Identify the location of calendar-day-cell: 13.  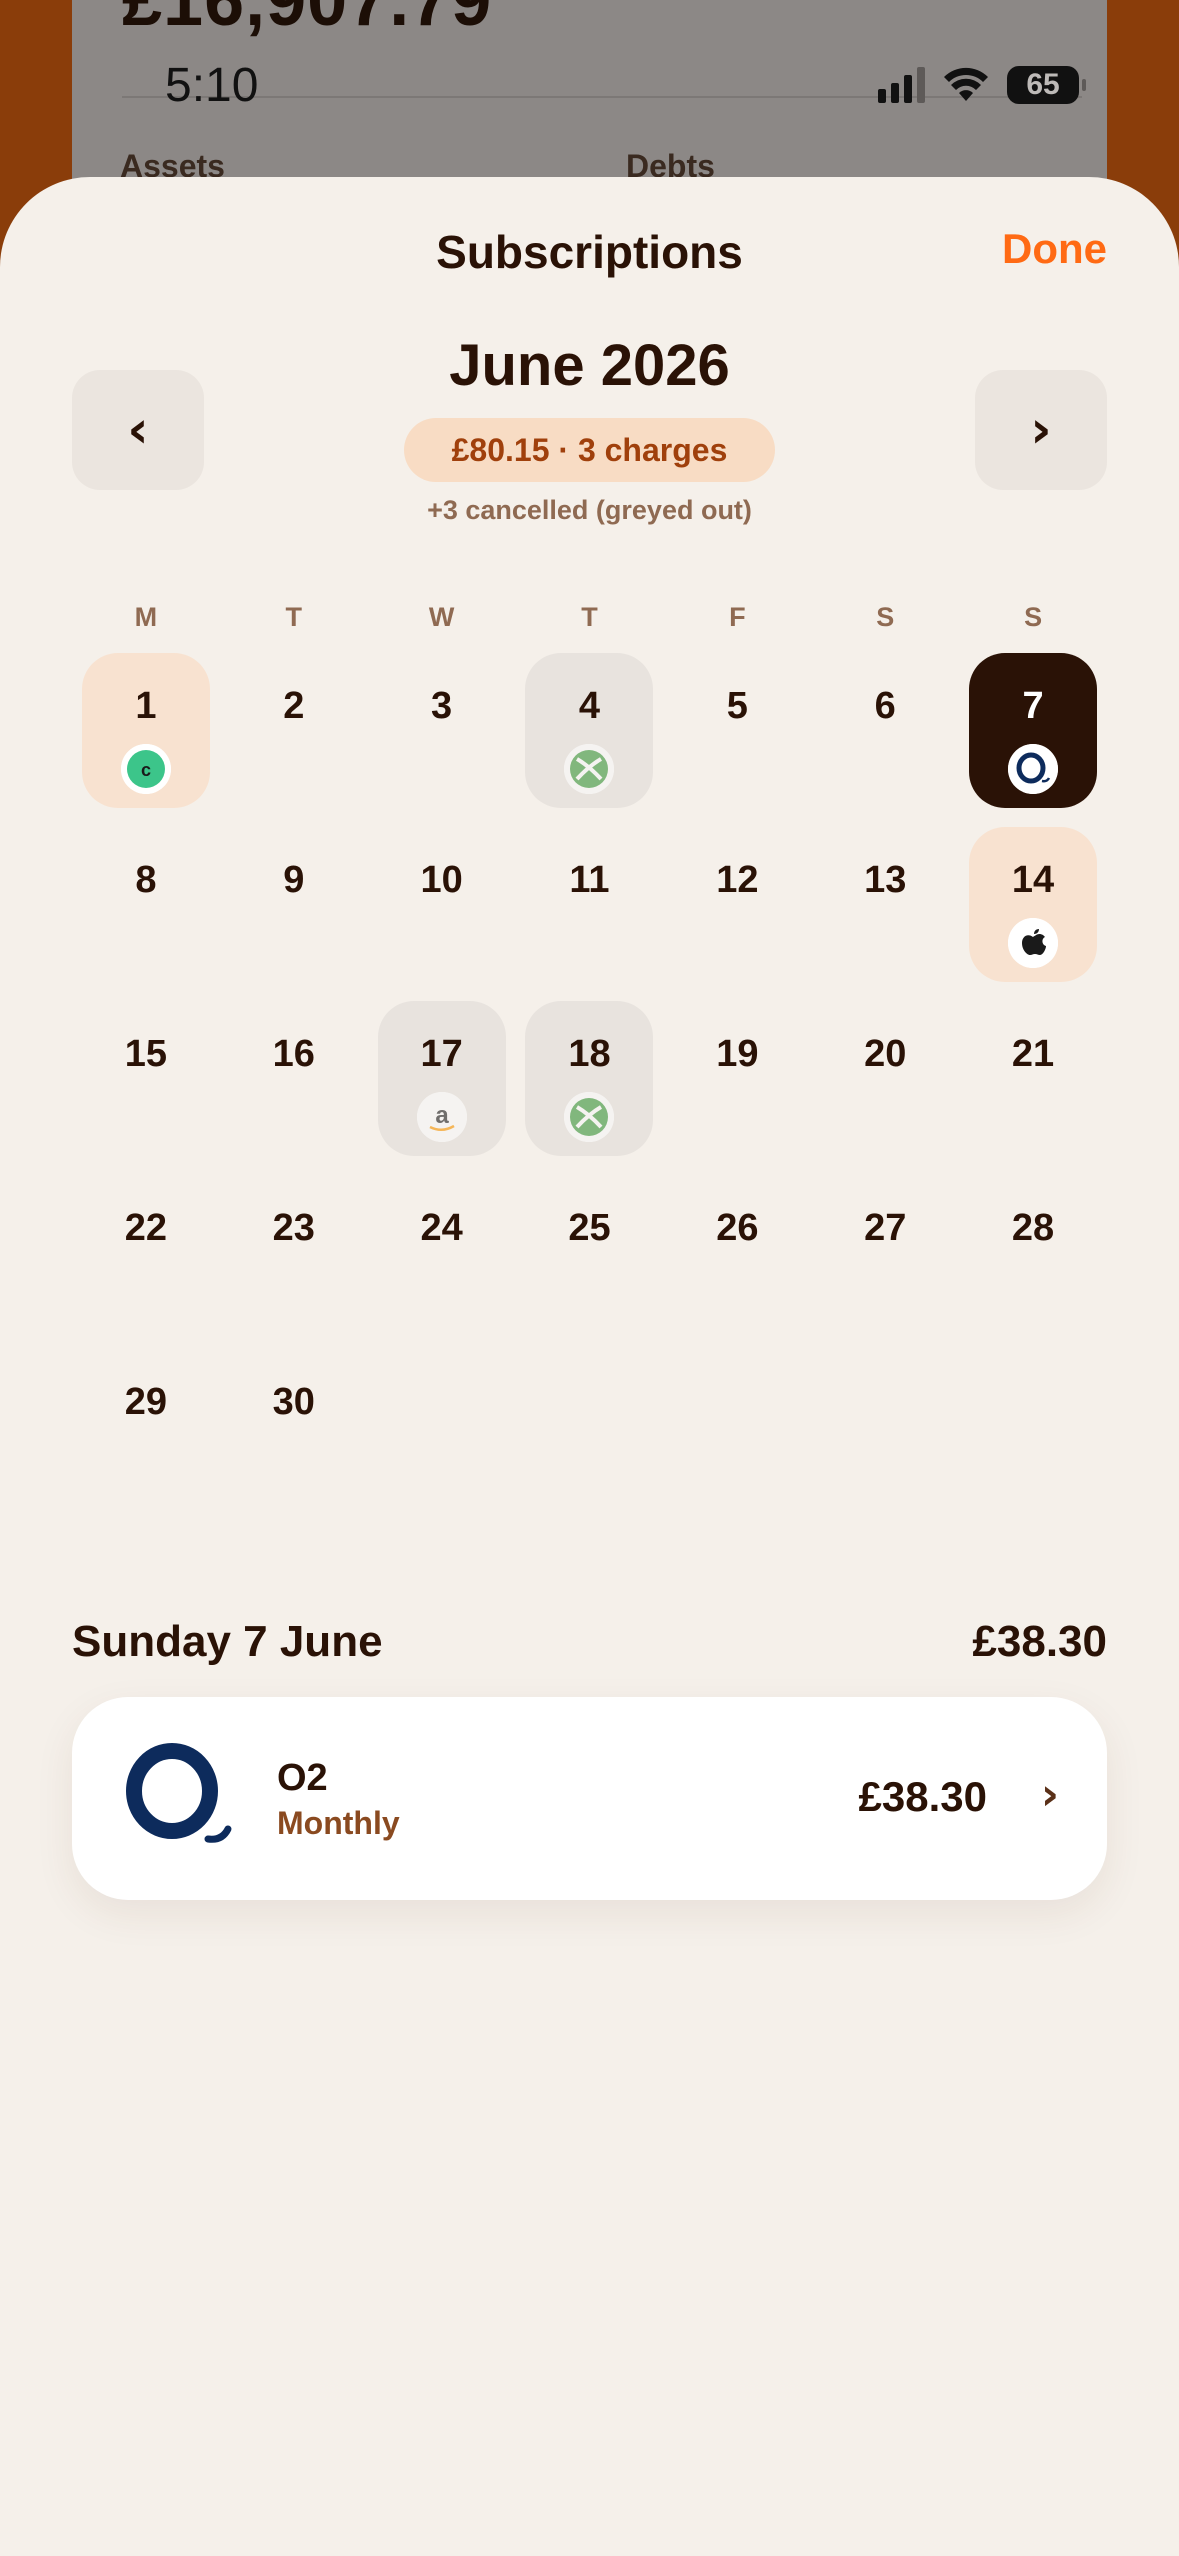
(885, 904).